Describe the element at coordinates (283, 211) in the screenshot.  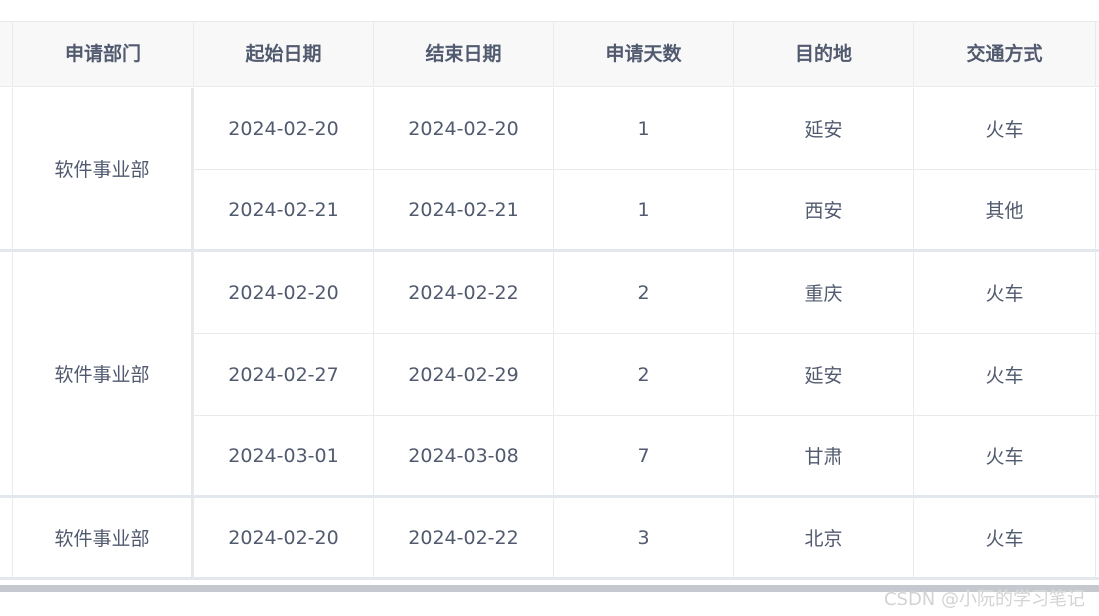
I see `start-date-cell: 2024-02-21` at that location.